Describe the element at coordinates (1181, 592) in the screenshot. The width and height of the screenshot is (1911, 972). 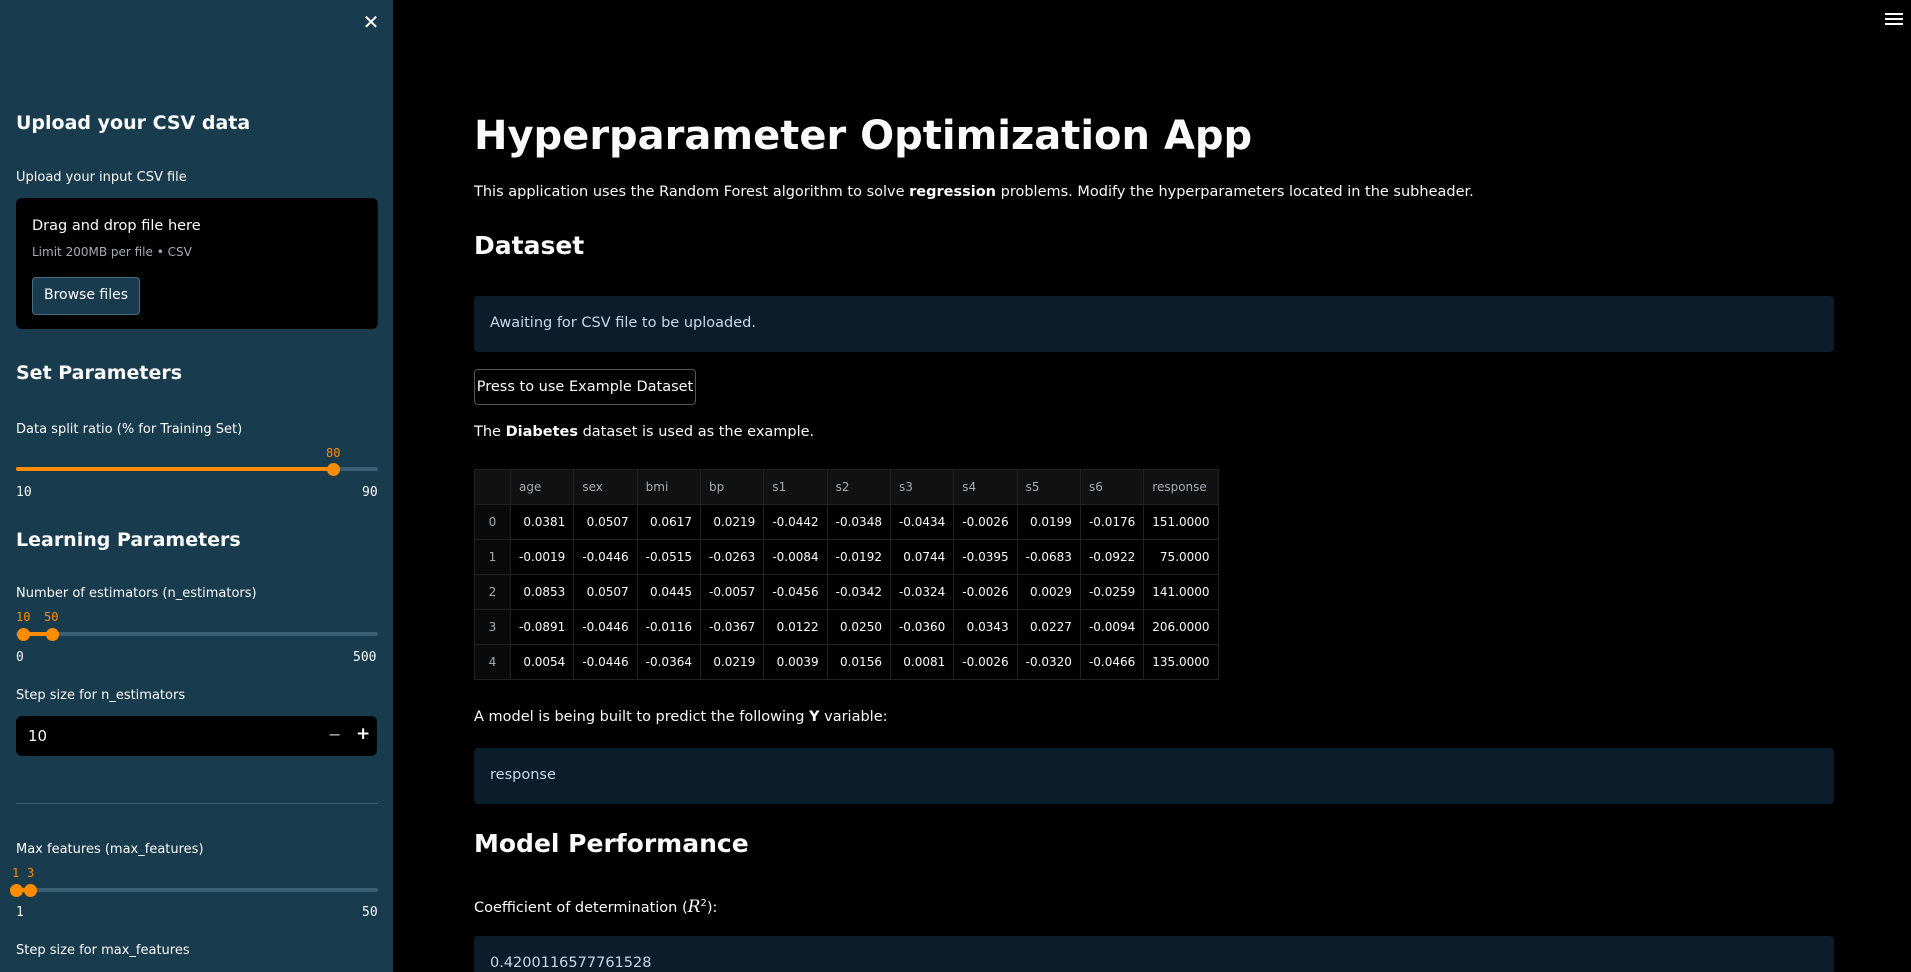
I see `table-cell: 141.0000` at that location.